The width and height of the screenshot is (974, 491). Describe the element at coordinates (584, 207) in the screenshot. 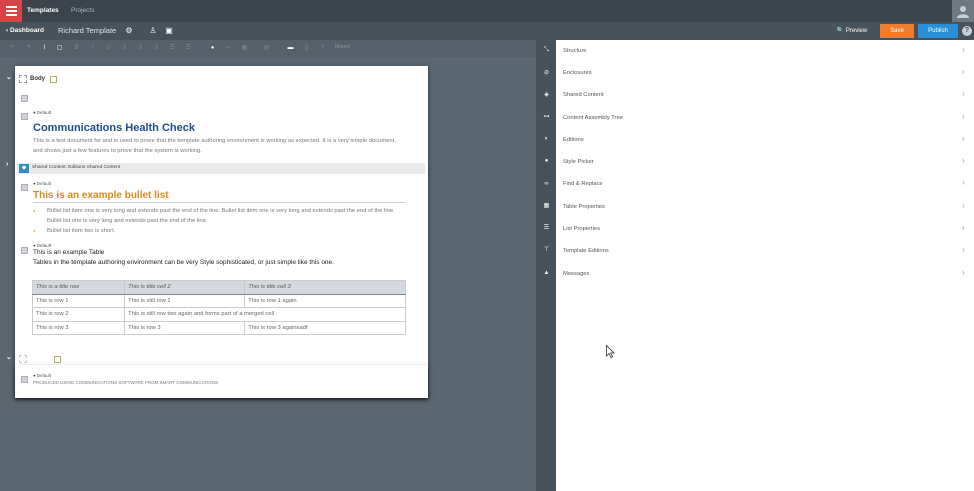

I see `panel-item-table-properties: Table Properties` at that location.